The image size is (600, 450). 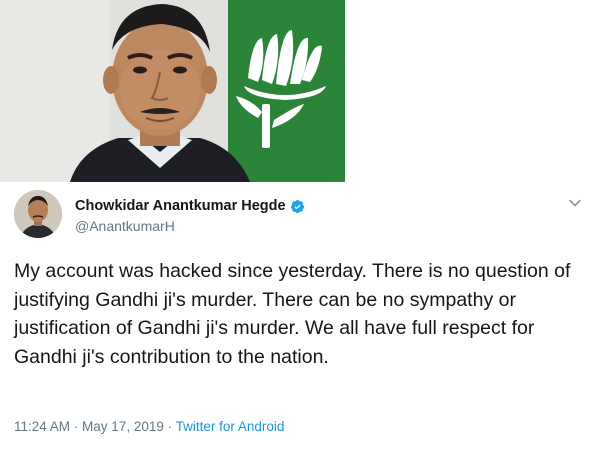 I want to click on tweet-date: May 17, 2019, so click(x=123, y=426).